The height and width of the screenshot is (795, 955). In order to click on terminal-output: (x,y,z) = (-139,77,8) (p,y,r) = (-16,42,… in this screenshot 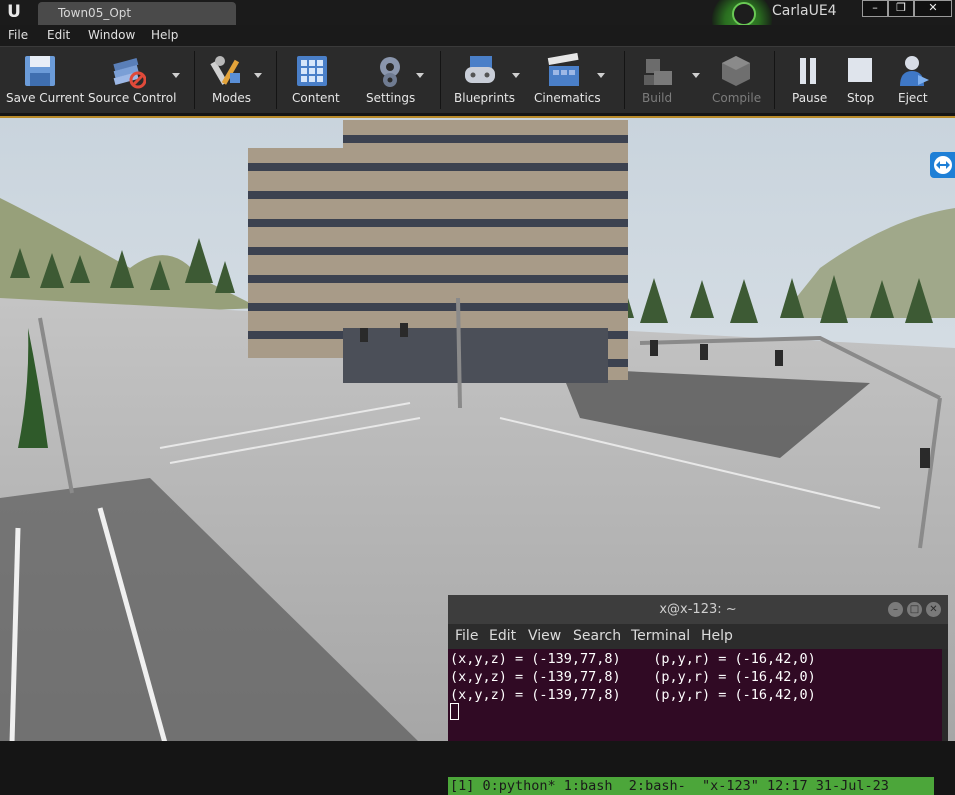, I will do `click(695, 722)`.